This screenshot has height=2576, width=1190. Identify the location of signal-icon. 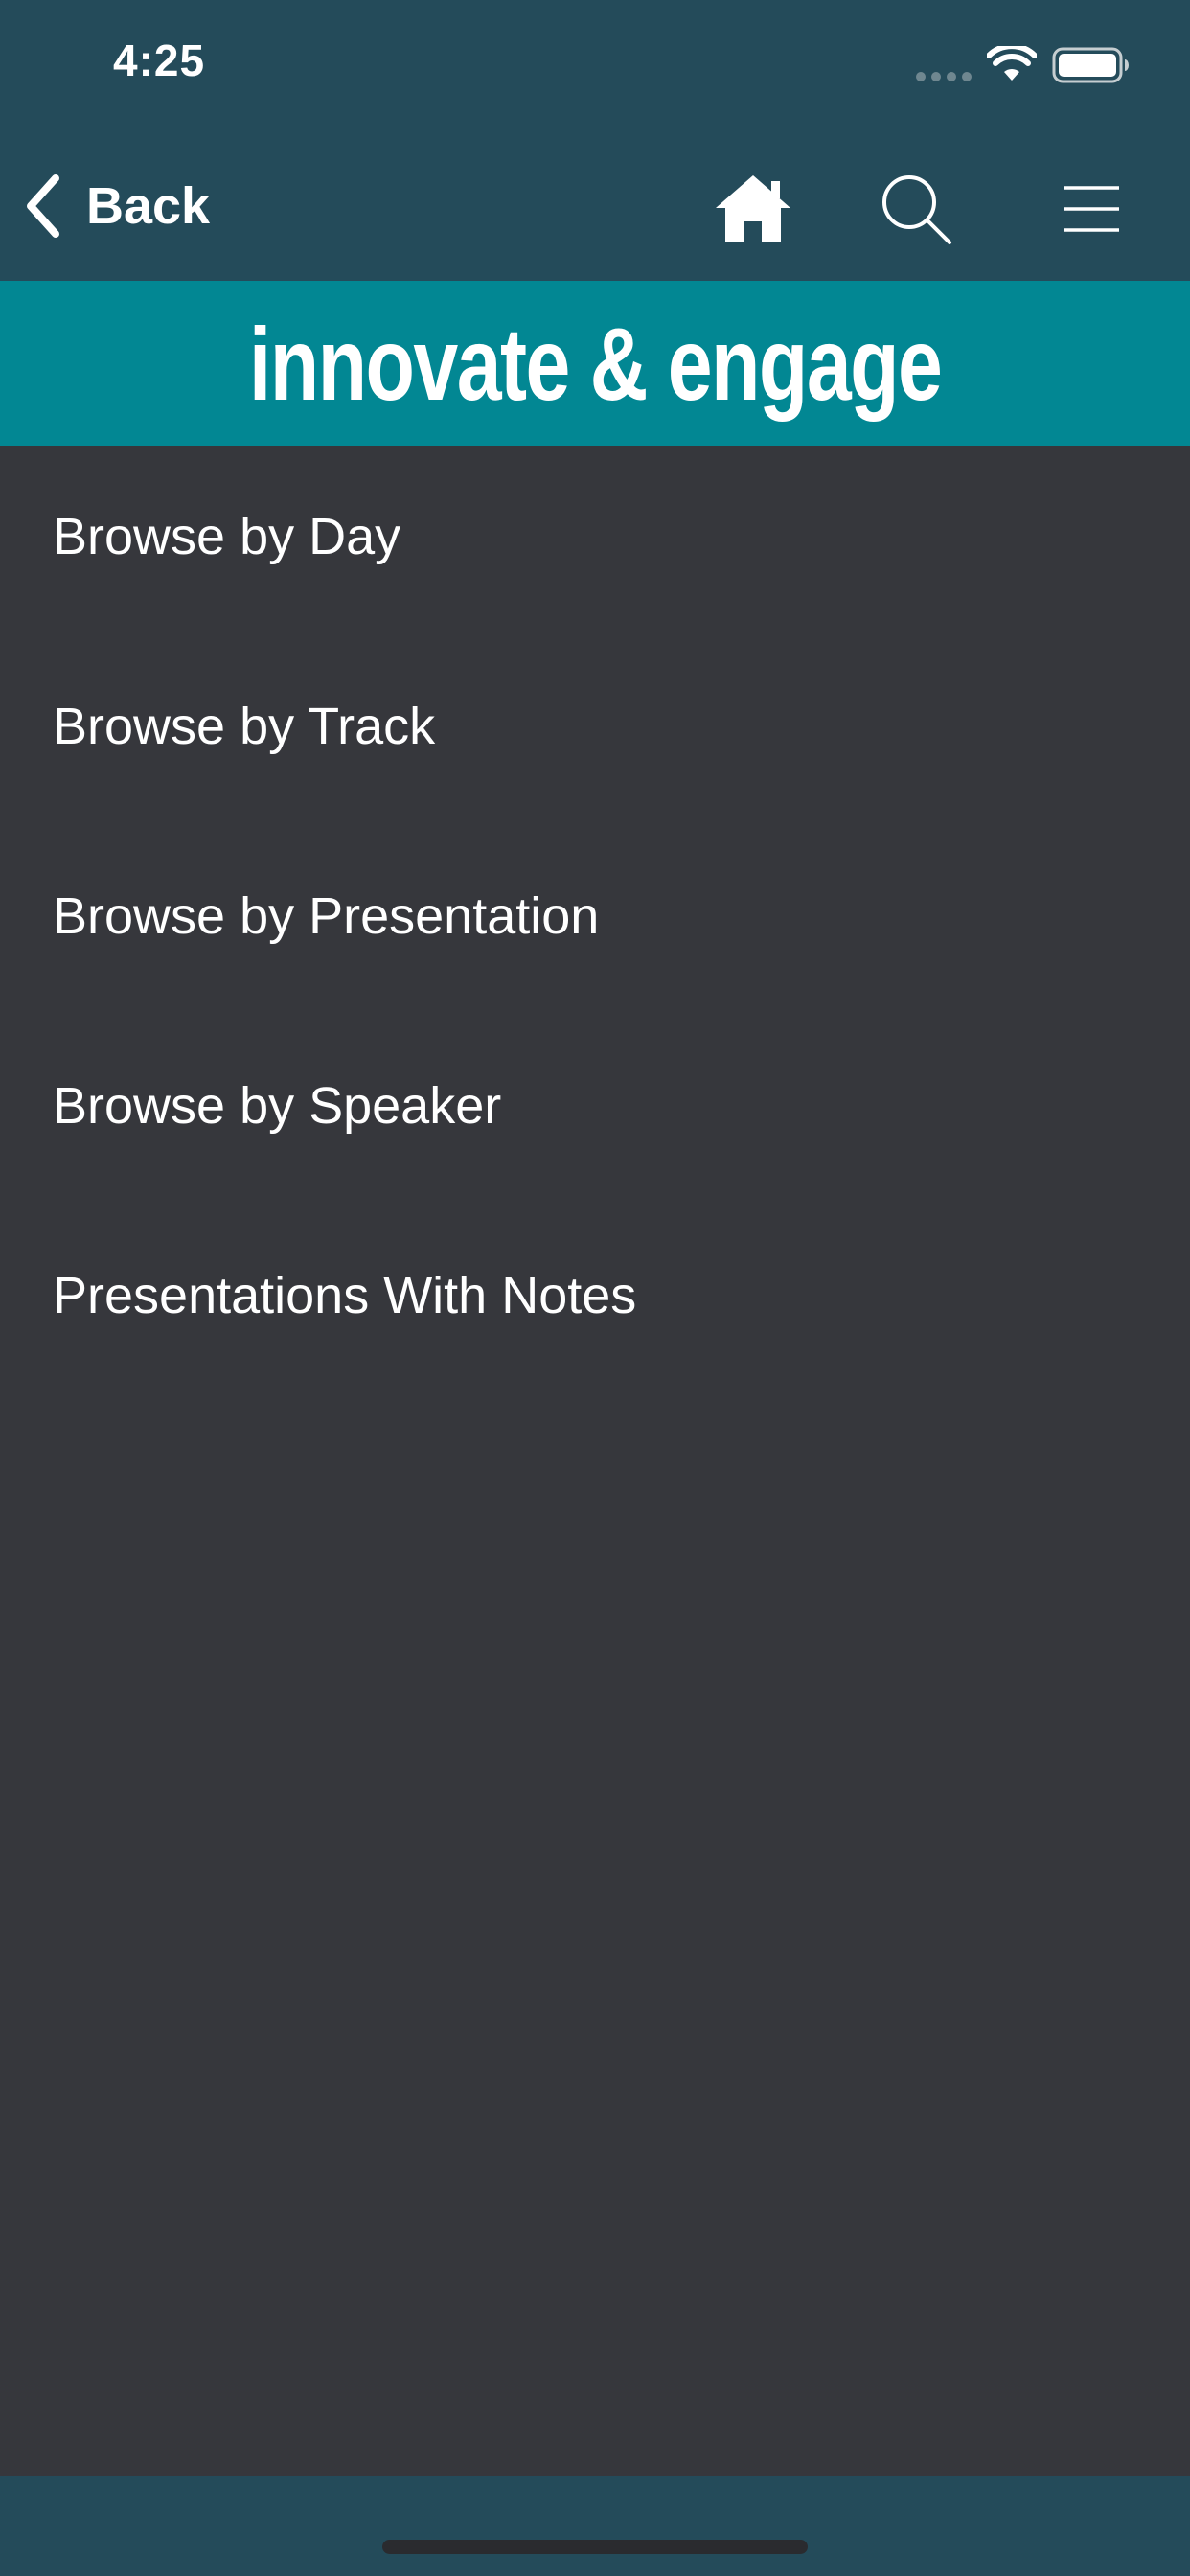
(944, 76).